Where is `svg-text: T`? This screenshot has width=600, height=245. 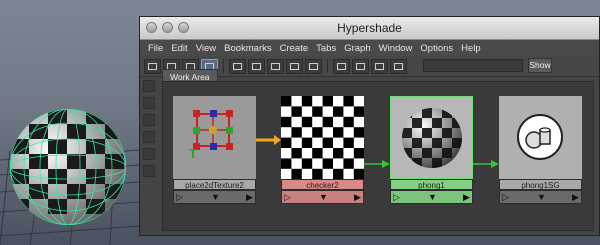 svg-text: T is located at coordinates (193, 153).